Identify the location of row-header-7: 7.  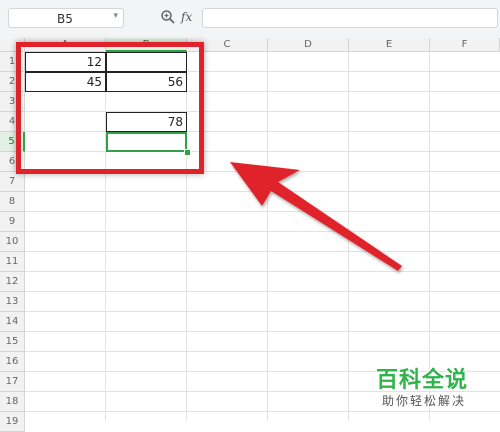
(12, 182).